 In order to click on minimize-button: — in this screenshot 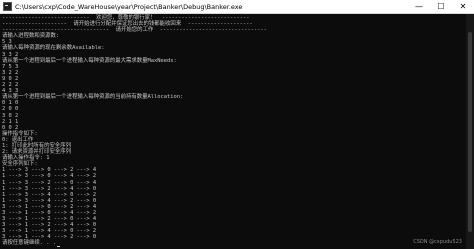, I will do `click(419, 6)`.